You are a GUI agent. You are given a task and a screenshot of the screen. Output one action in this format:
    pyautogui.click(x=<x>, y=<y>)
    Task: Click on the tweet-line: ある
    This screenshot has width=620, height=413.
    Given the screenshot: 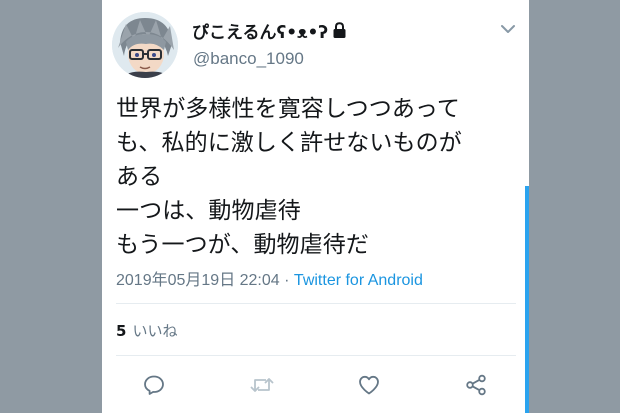 What is the action you would take?
    pyautogui.click(x=139, y=177)
    